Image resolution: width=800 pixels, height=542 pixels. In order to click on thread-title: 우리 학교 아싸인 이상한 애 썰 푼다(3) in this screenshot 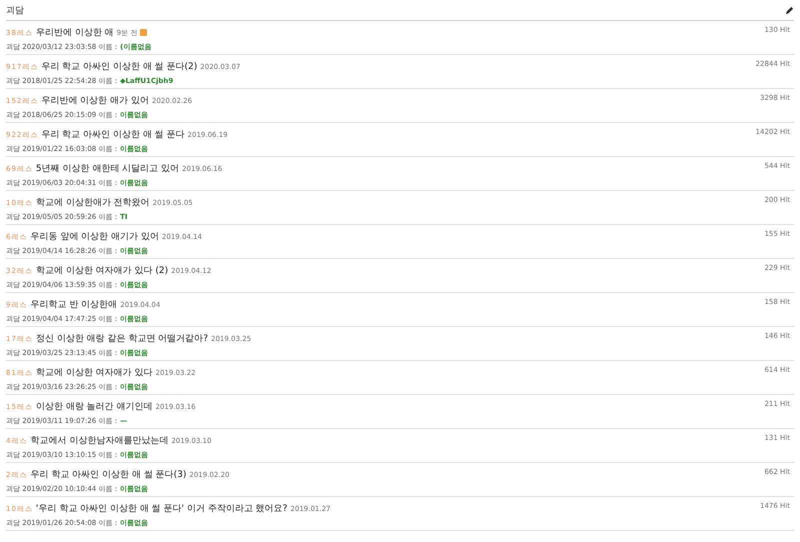, I will do `click(108, 474)`.